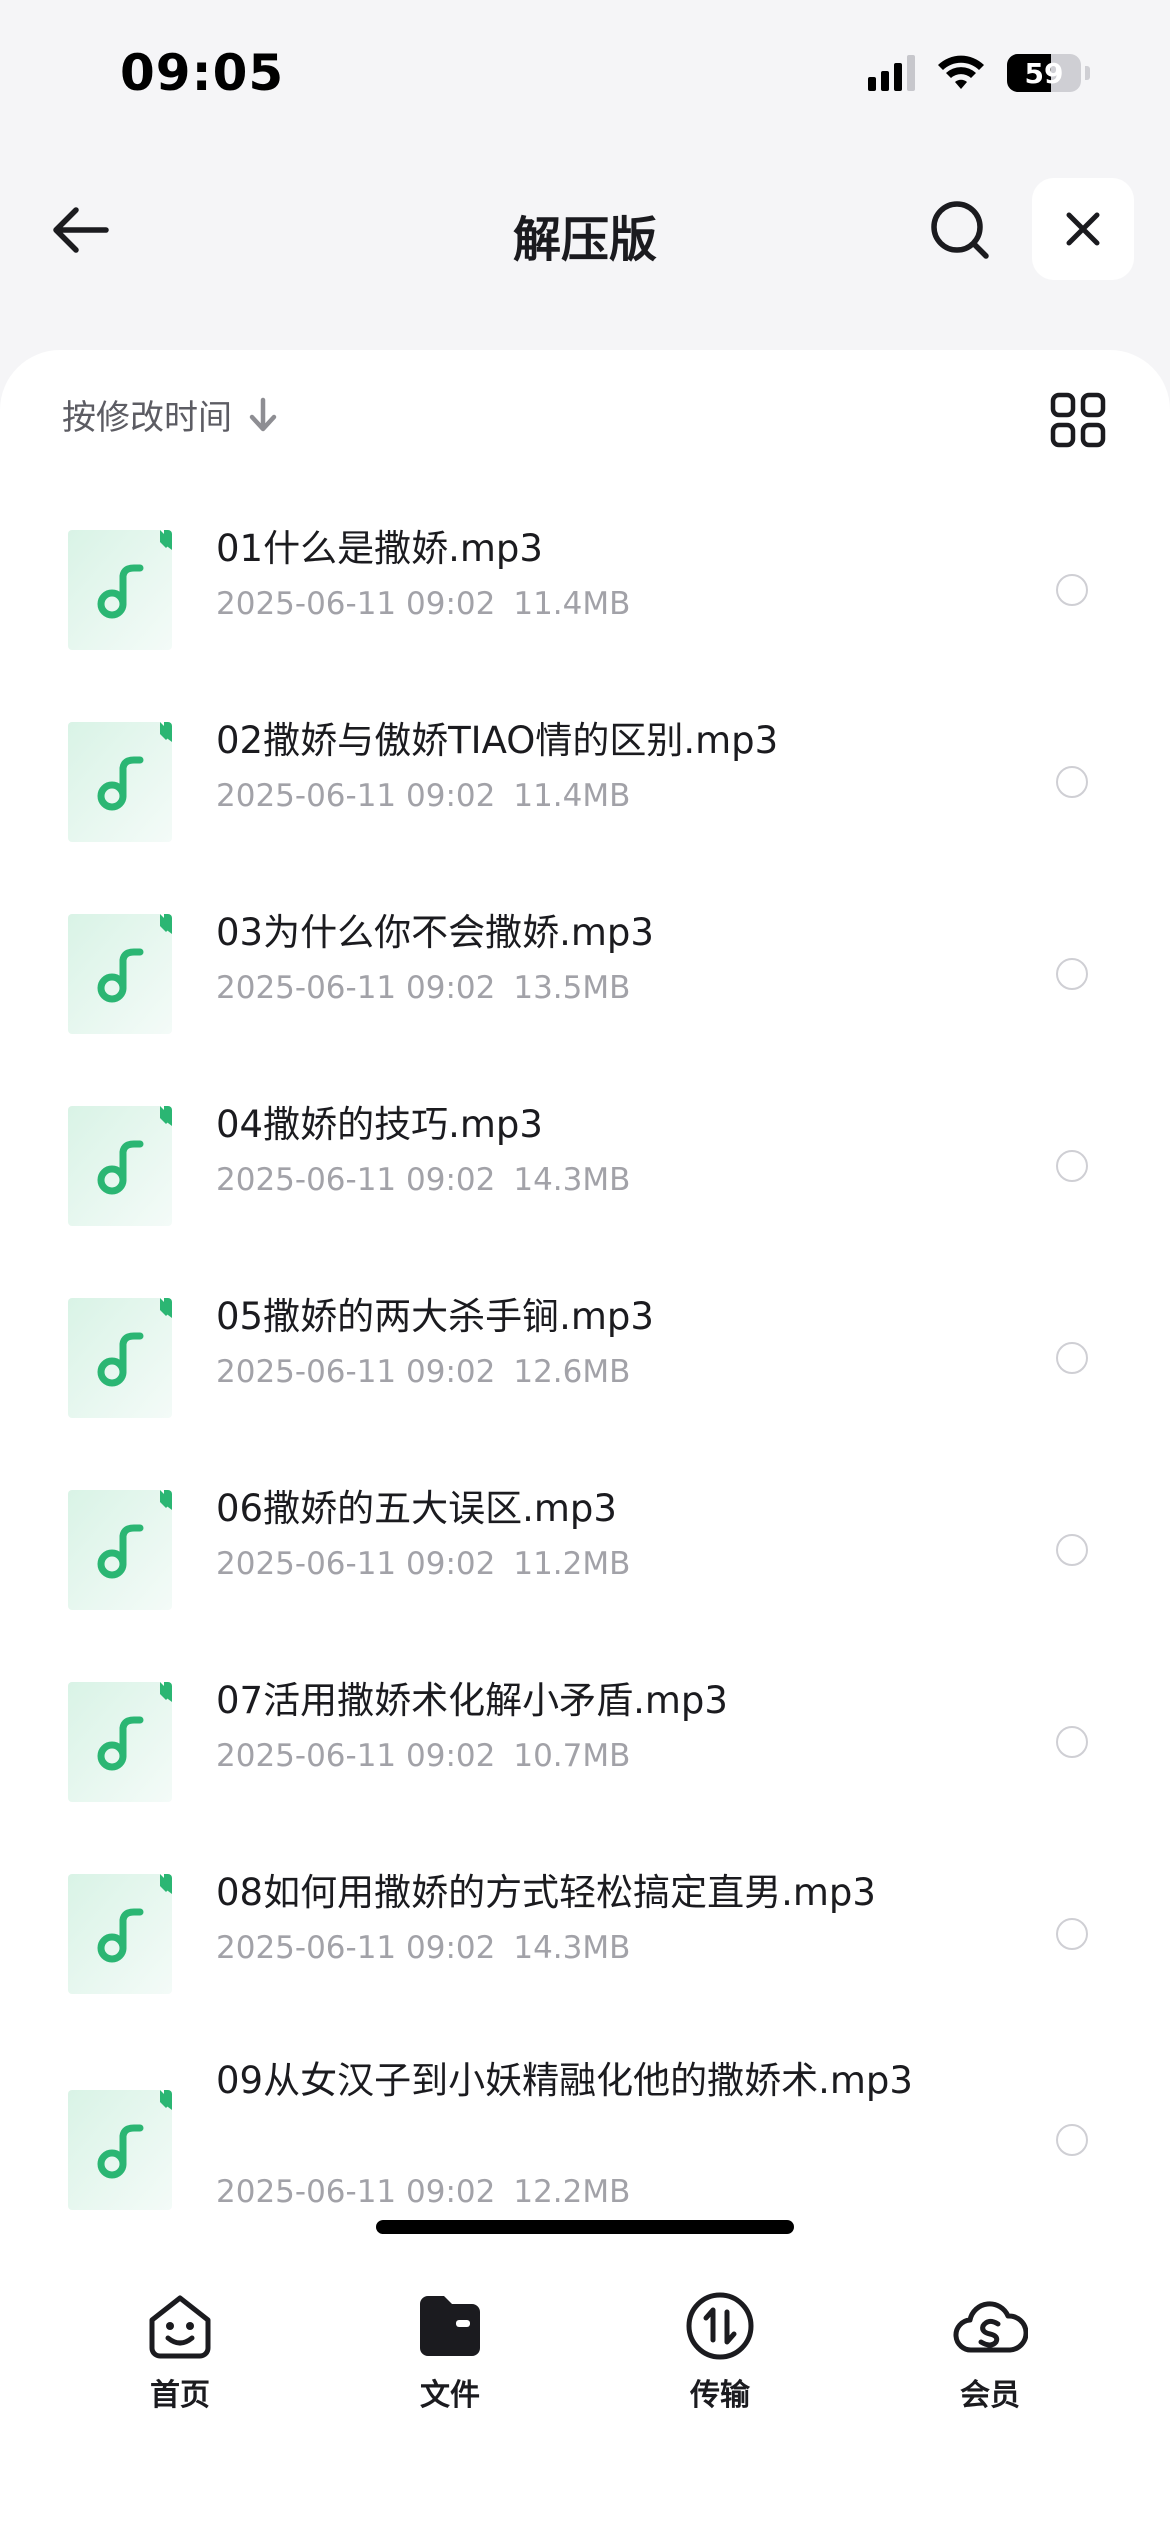 The image size is (1170, 2532). Describe the element at coordinates (720, 2395) in the screenshot. I see `nav-transfer-label: 传输` at that location.